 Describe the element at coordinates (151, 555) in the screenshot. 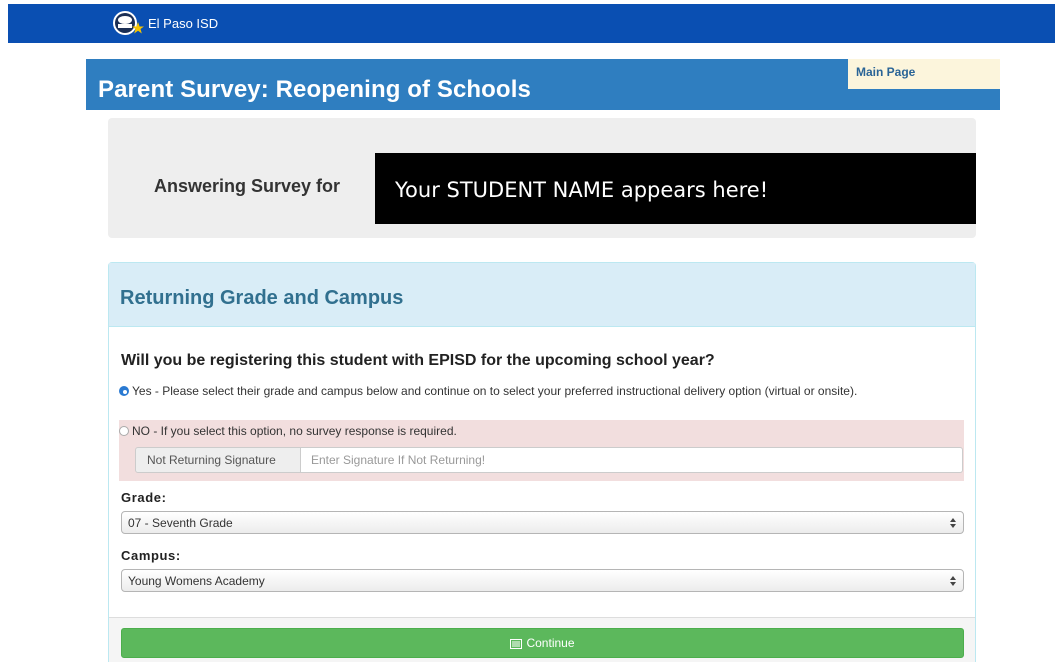

I see `campus-label: Campus:` at that location.